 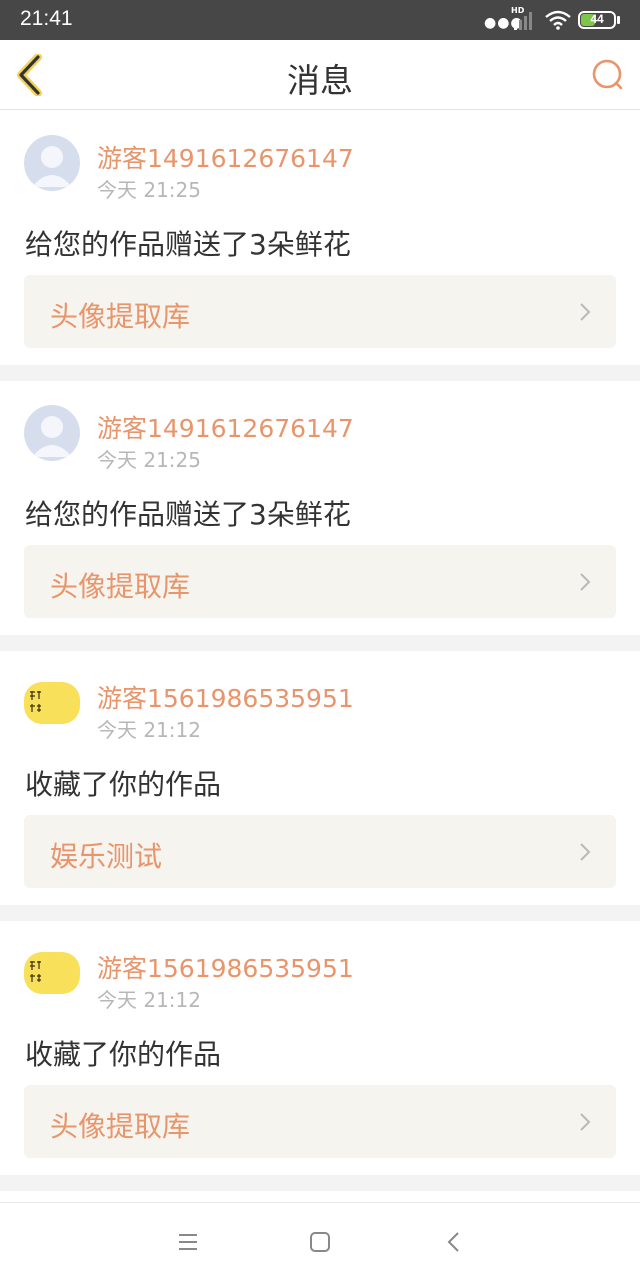 I want to click on search-icon, so click(x=607, y=75).